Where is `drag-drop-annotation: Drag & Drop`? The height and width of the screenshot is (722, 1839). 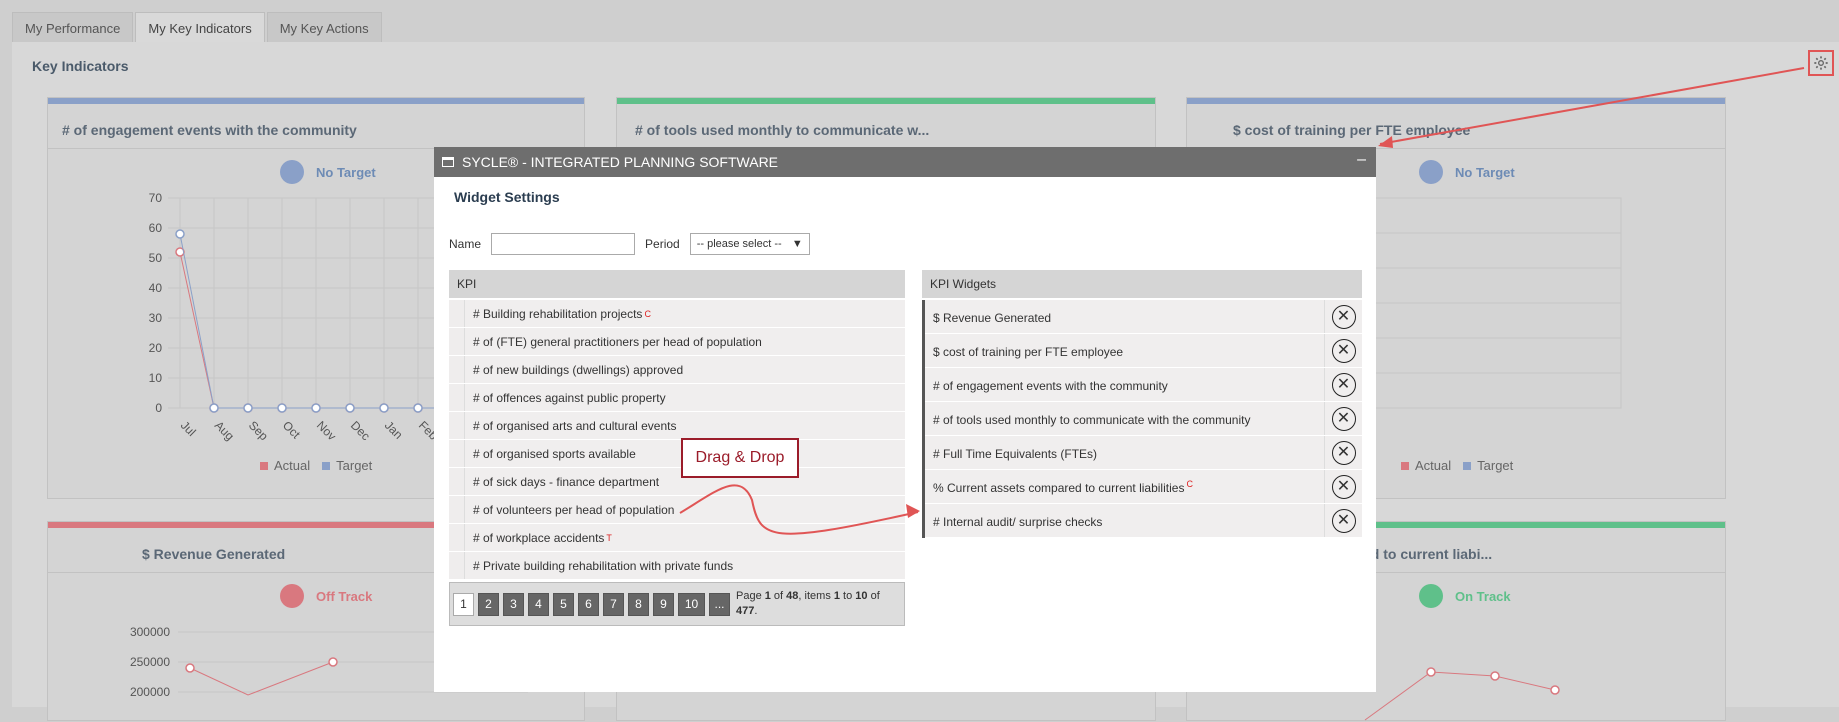
drag-drop-annotation: Drag & Drop is located at coordinates (740, 458).